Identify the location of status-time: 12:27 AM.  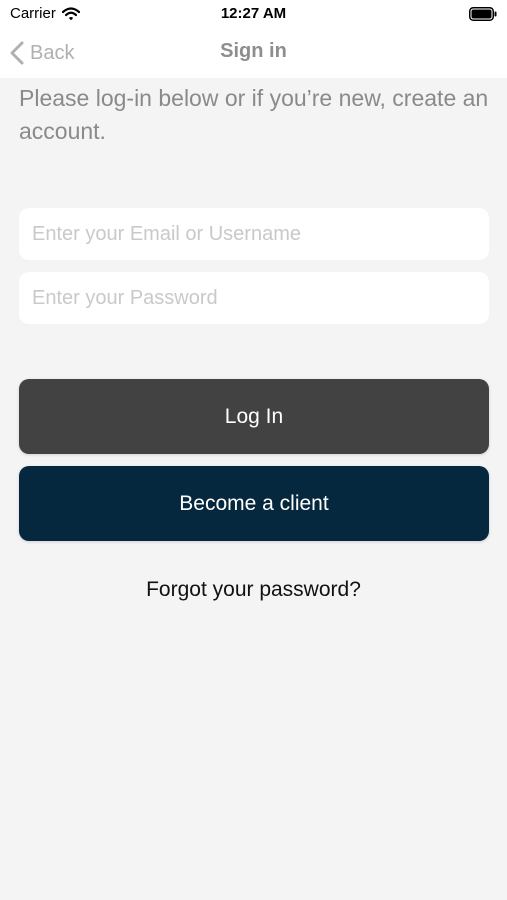
(253, 13).